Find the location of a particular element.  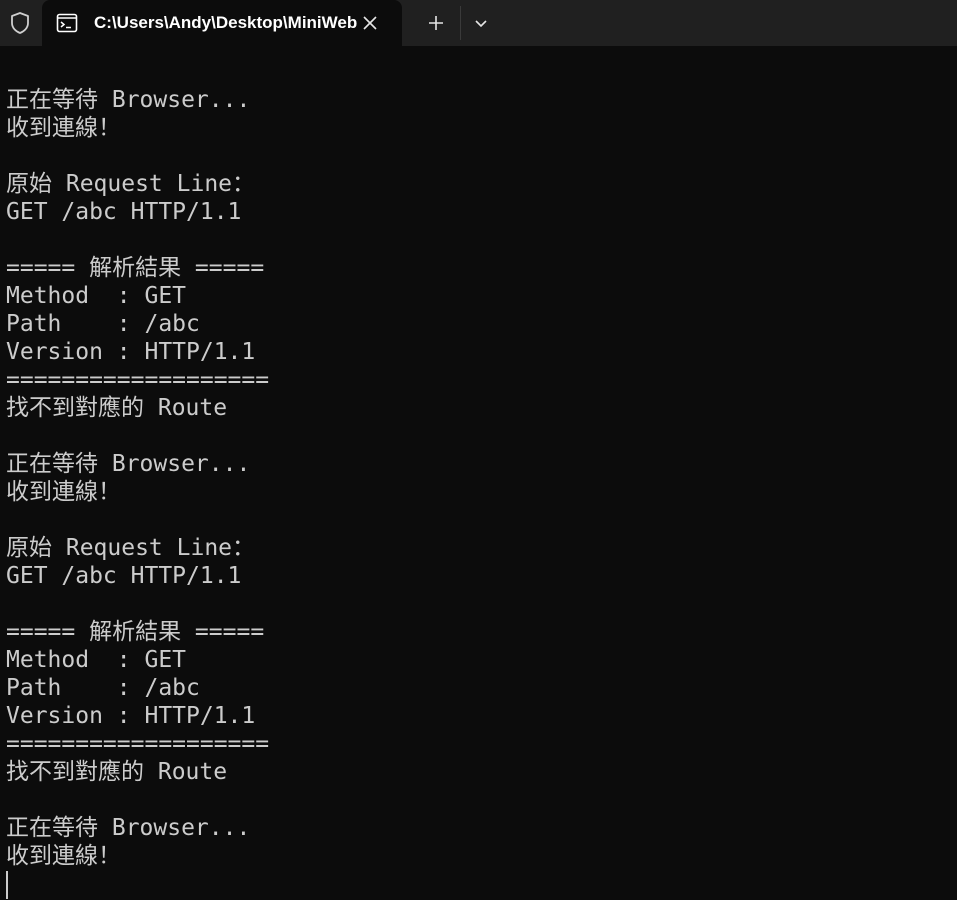

dropdown-button is located at coordinates (481, 23).